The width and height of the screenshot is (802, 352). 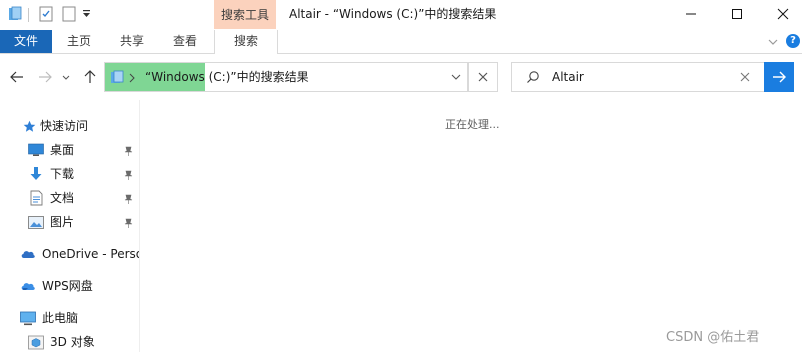 I want to click on computer-icon, so click(x=28, y=318).